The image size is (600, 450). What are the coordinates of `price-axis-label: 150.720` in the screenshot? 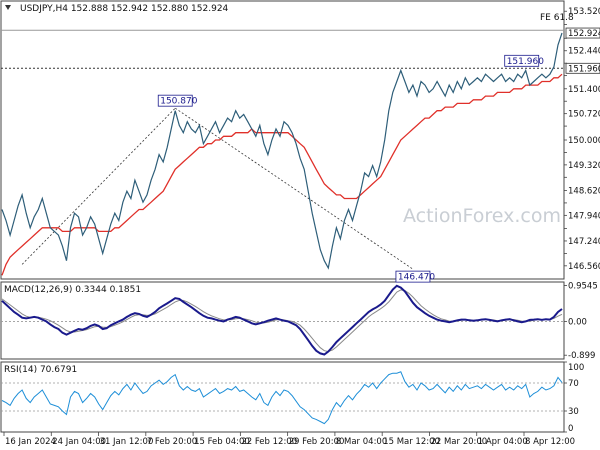 It's located at (584, 115).